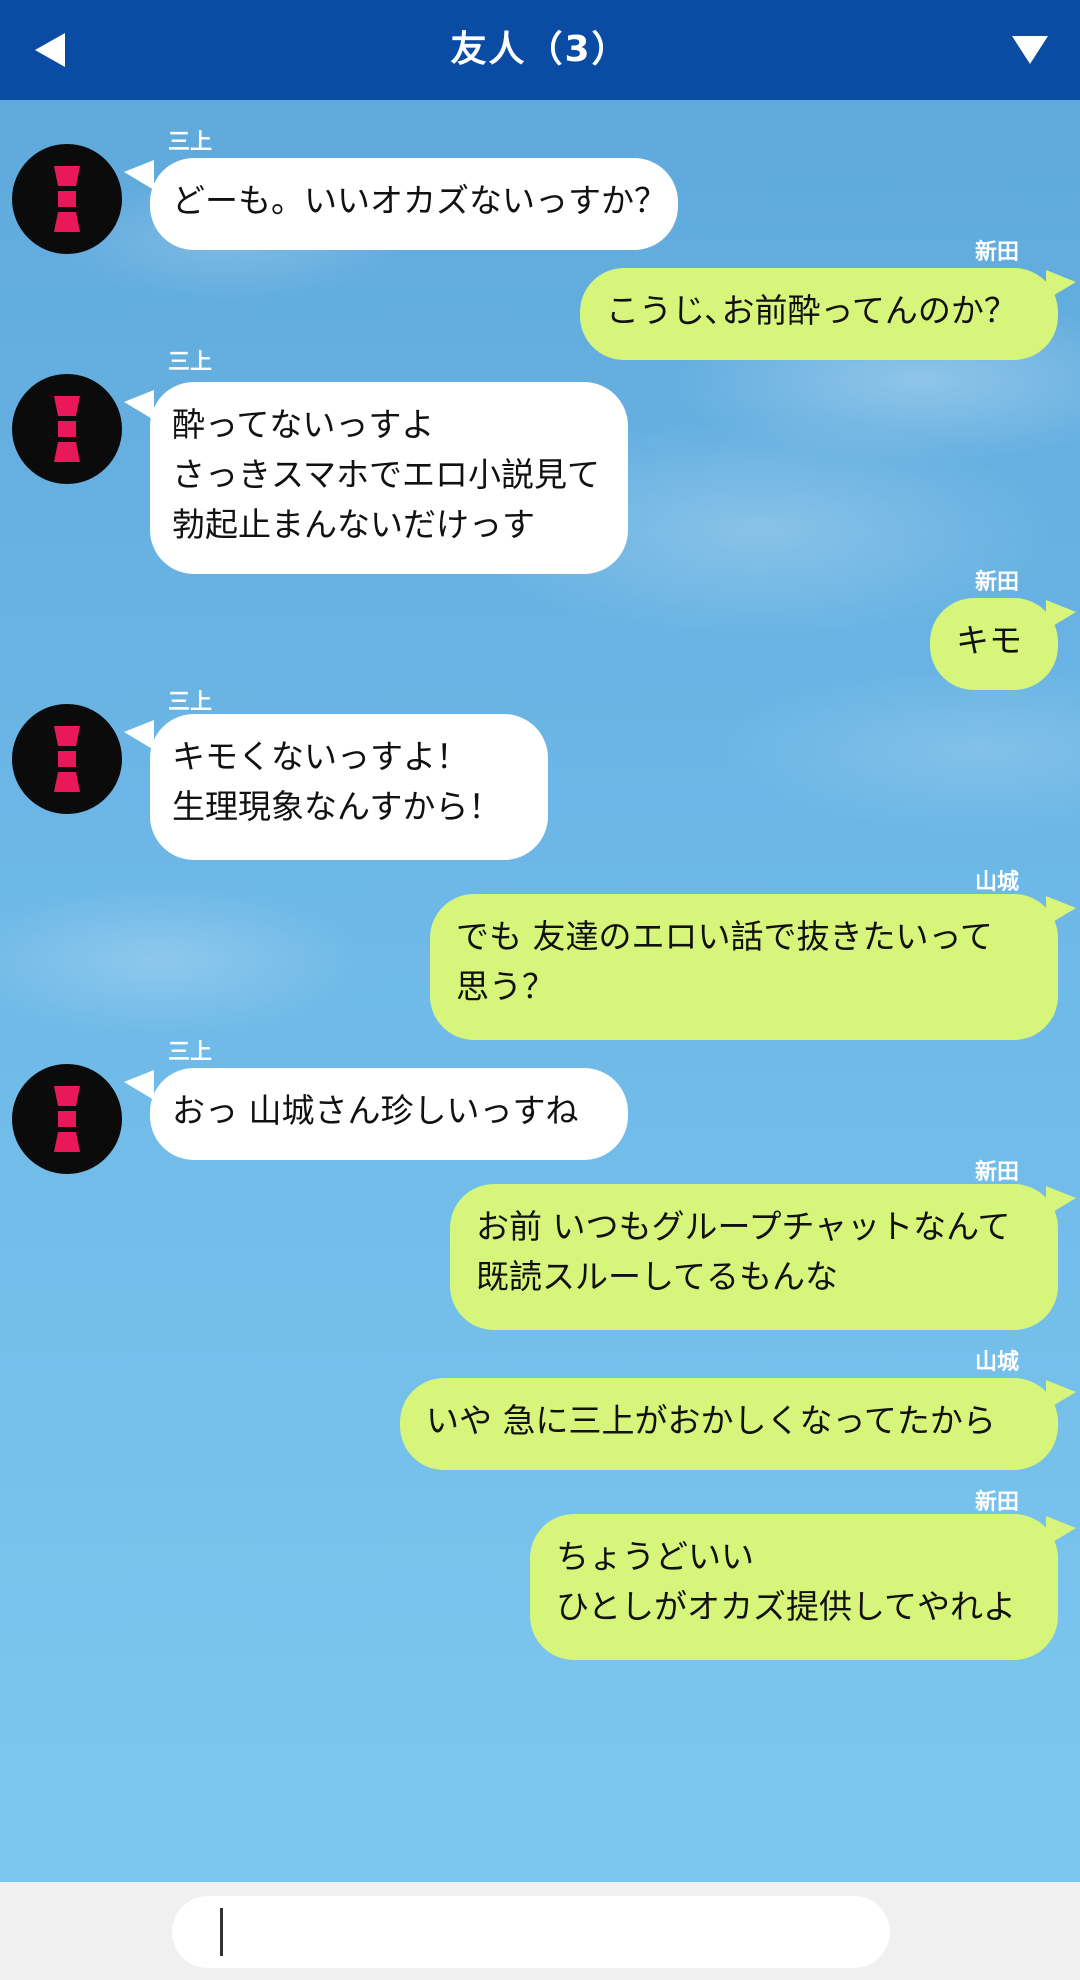  What do you see at coordinates (744, 967) in the screenshot?
I see `message-bubble: でも 友達のエロい話で抜きたいって 思う？` at bounding box center [744, 967].